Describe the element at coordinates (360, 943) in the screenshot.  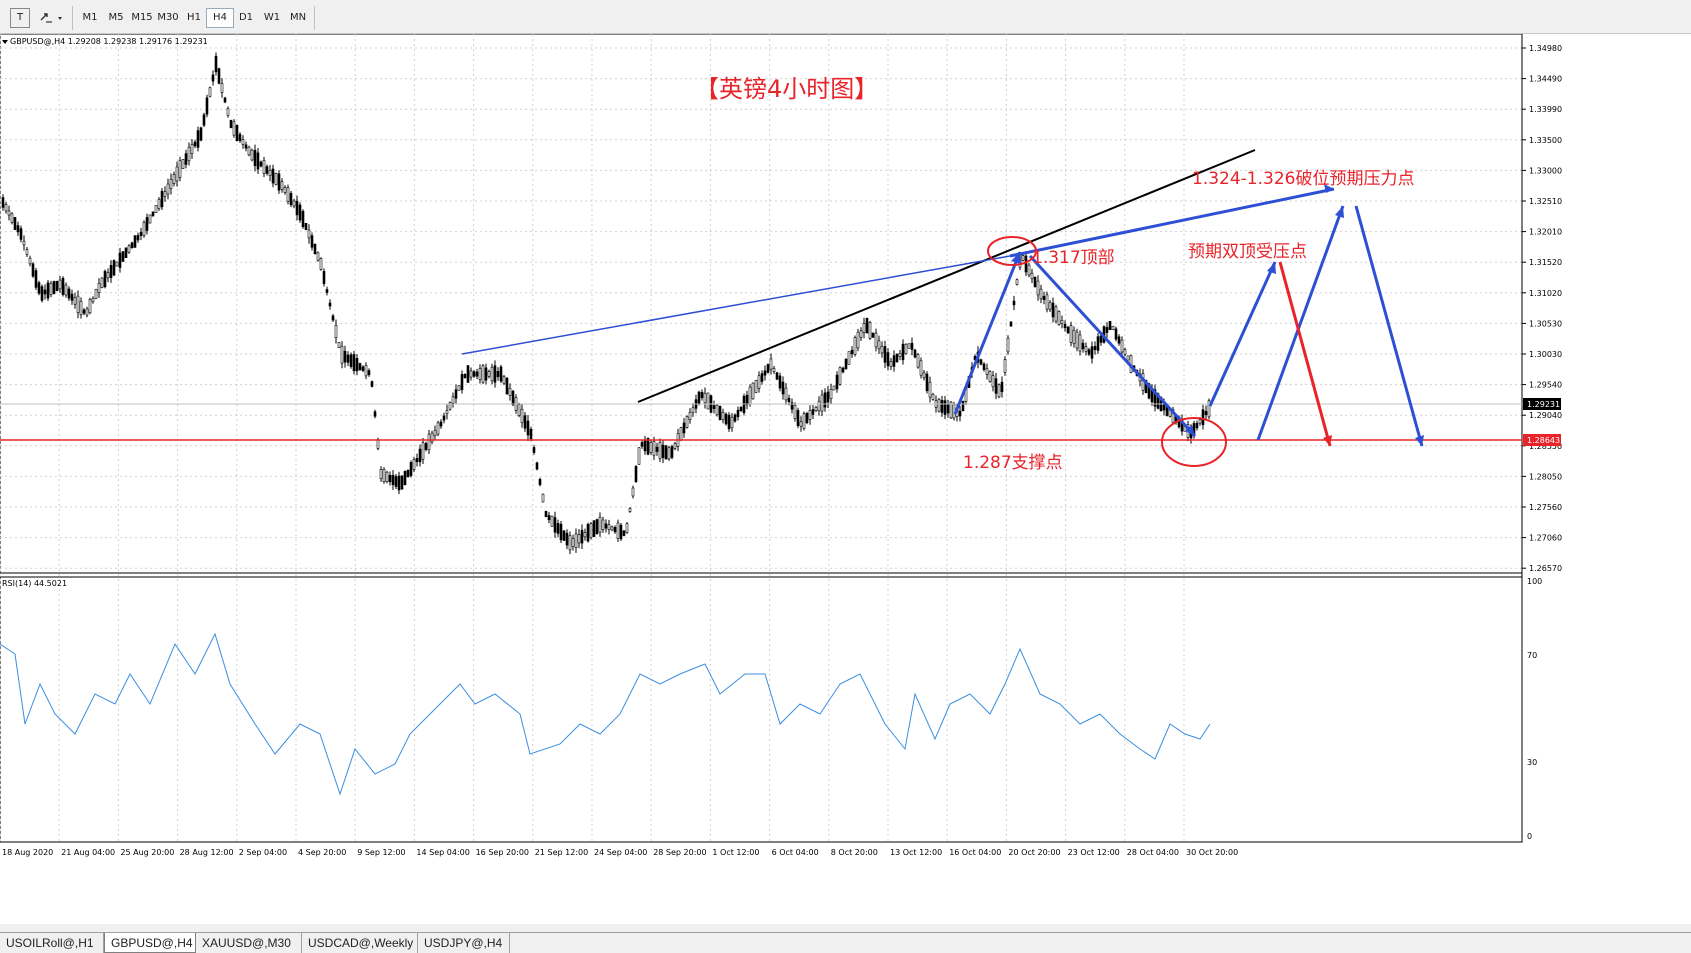
I see `tab-usdcad-weekly: USDCAD@,Weekly` at that location.